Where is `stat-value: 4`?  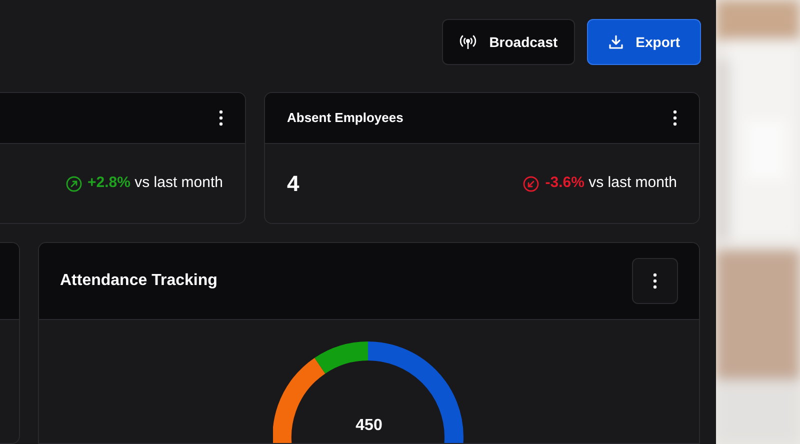 stat-value: 4 is located at coordinates (293, 184).